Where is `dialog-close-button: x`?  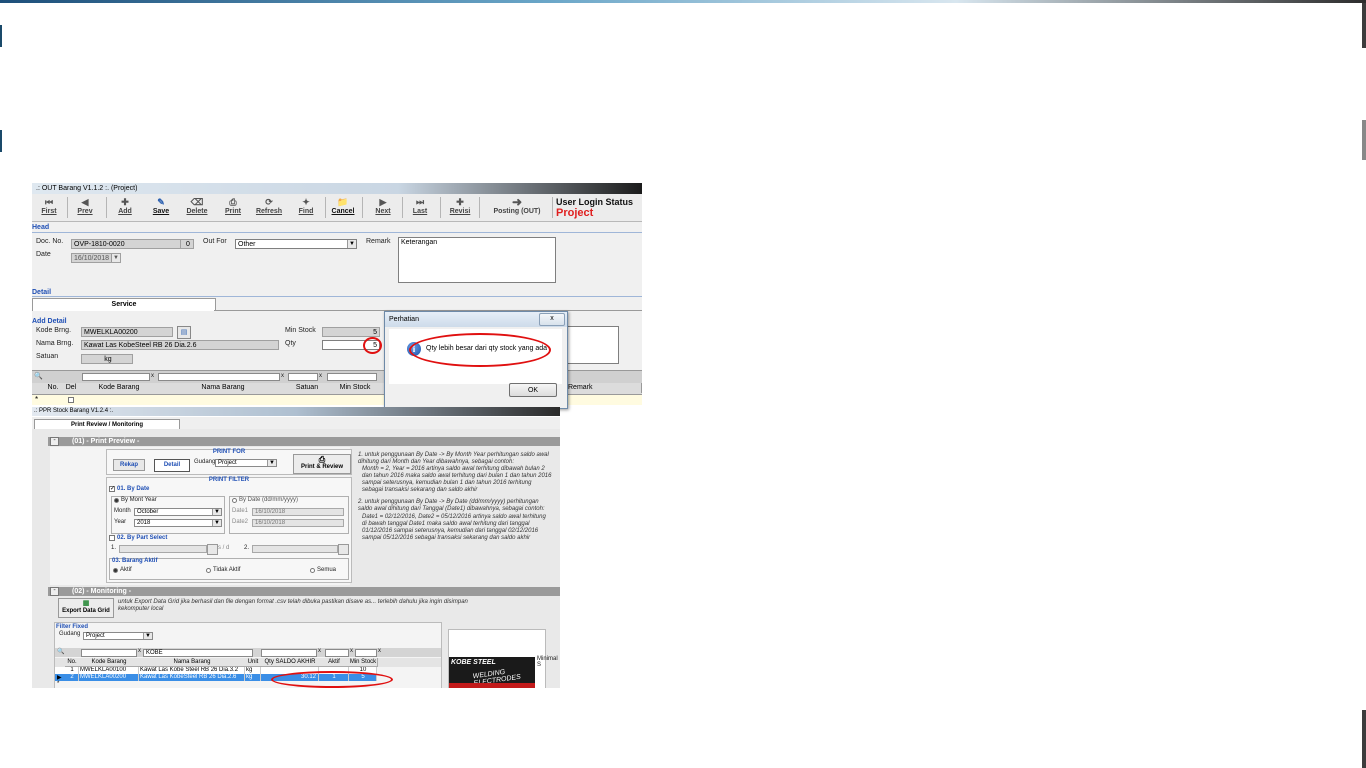
dialog-close-button: x is located at coordinates (552, 319).